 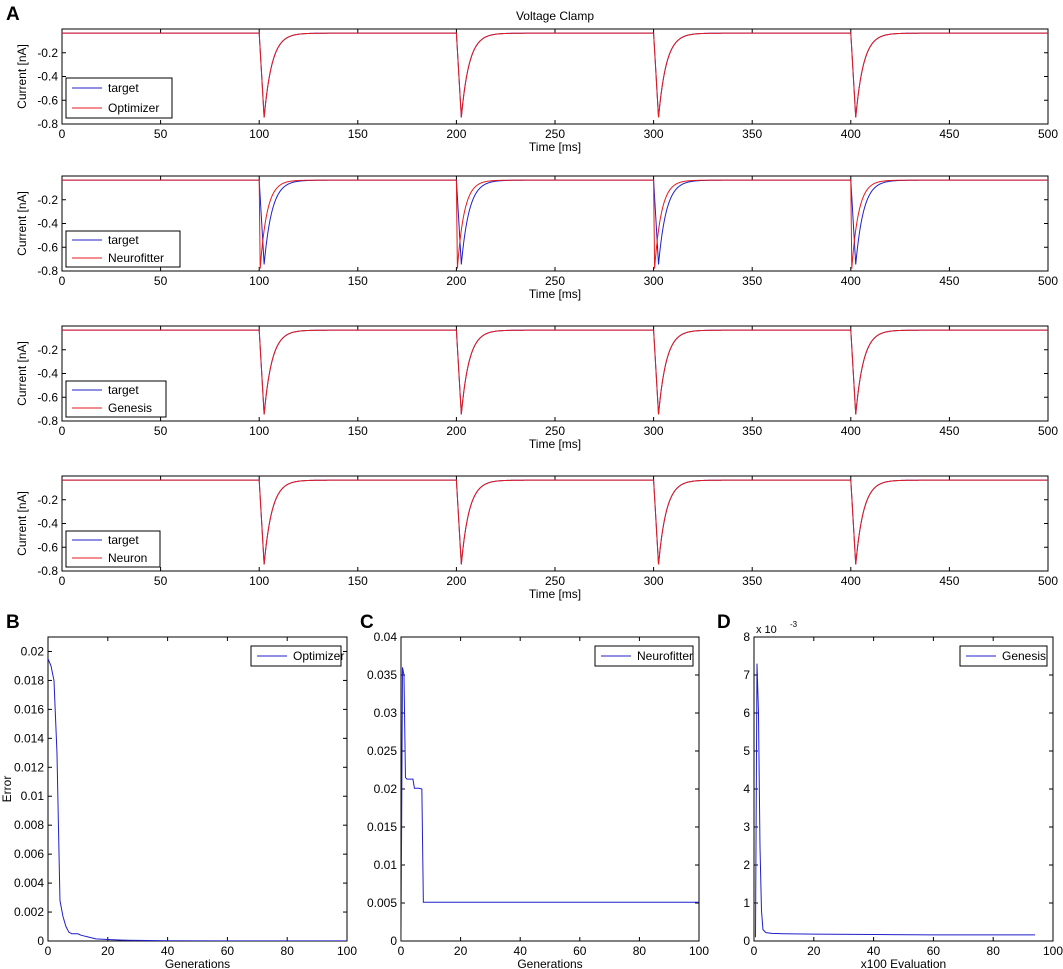 What do you see at coordinates (33, 796) in the screenshot?
I see `y-tick-label: 0.01` at bounding box center [33, 796].